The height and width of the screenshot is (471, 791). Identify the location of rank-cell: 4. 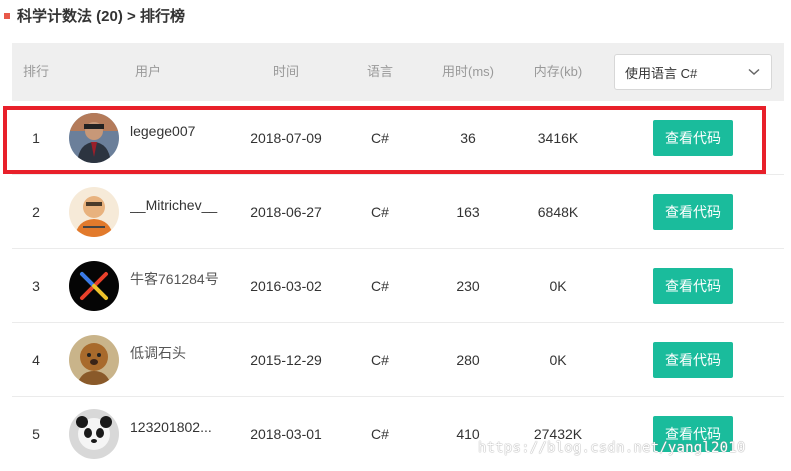
(36, 360).